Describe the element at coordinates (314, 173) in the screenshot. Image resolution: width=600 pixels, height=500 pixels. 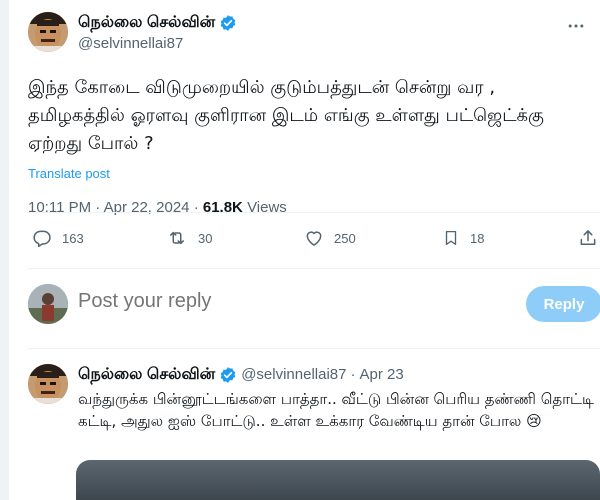
I see `translate-post-link: Translate post` at that location.